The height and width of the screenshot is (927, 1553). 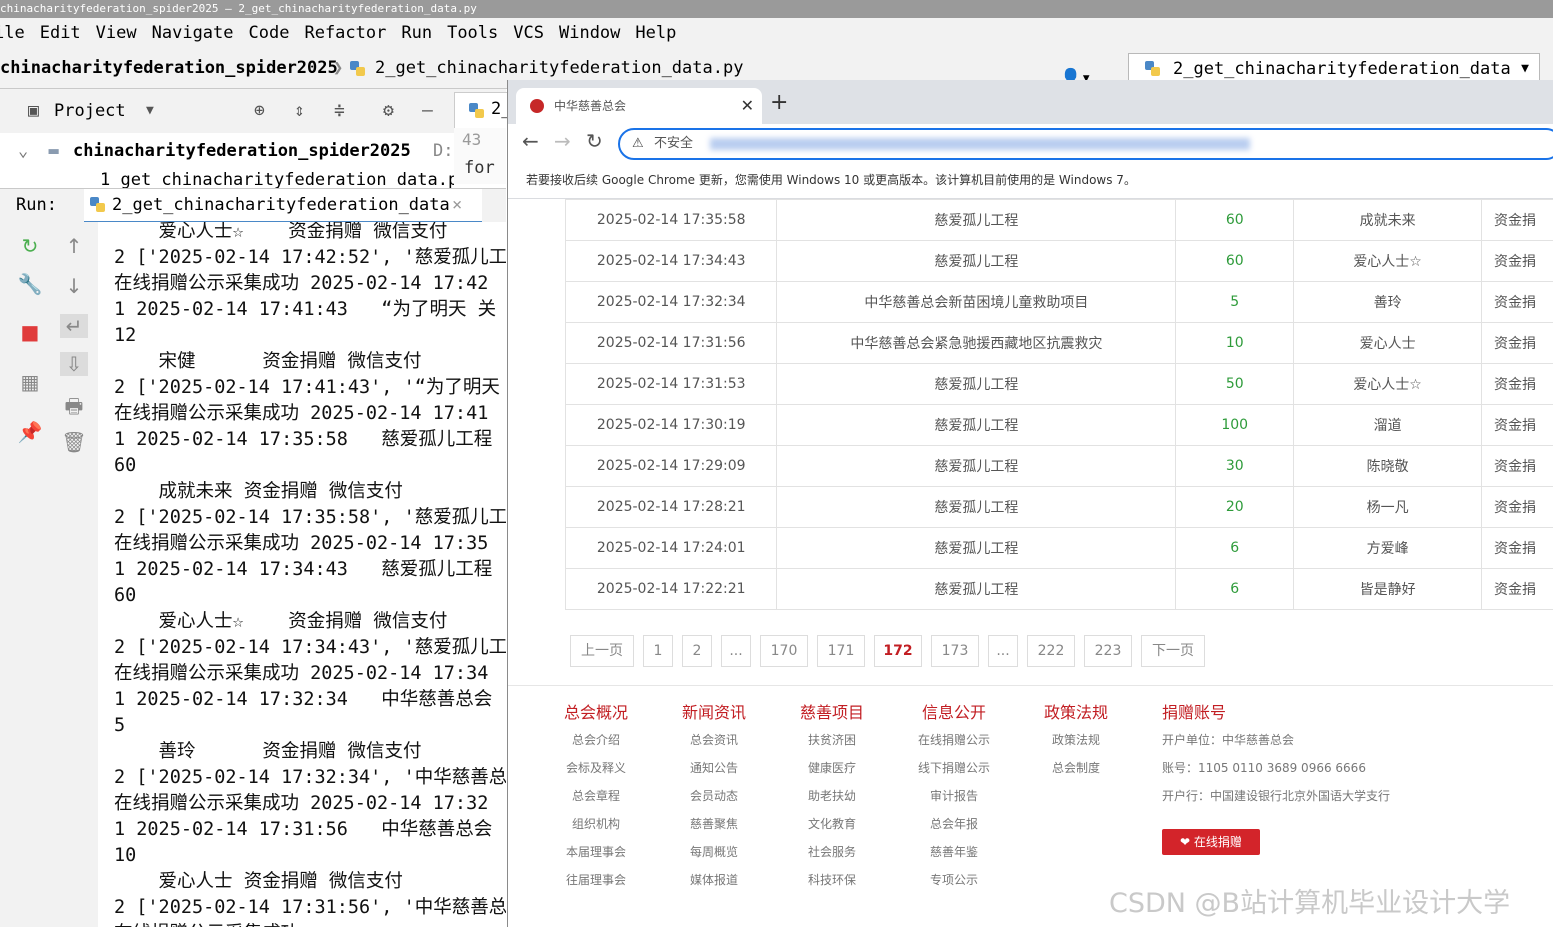 I want to click on chevron-down-icon: ⌄, so click(x=23, y=151).